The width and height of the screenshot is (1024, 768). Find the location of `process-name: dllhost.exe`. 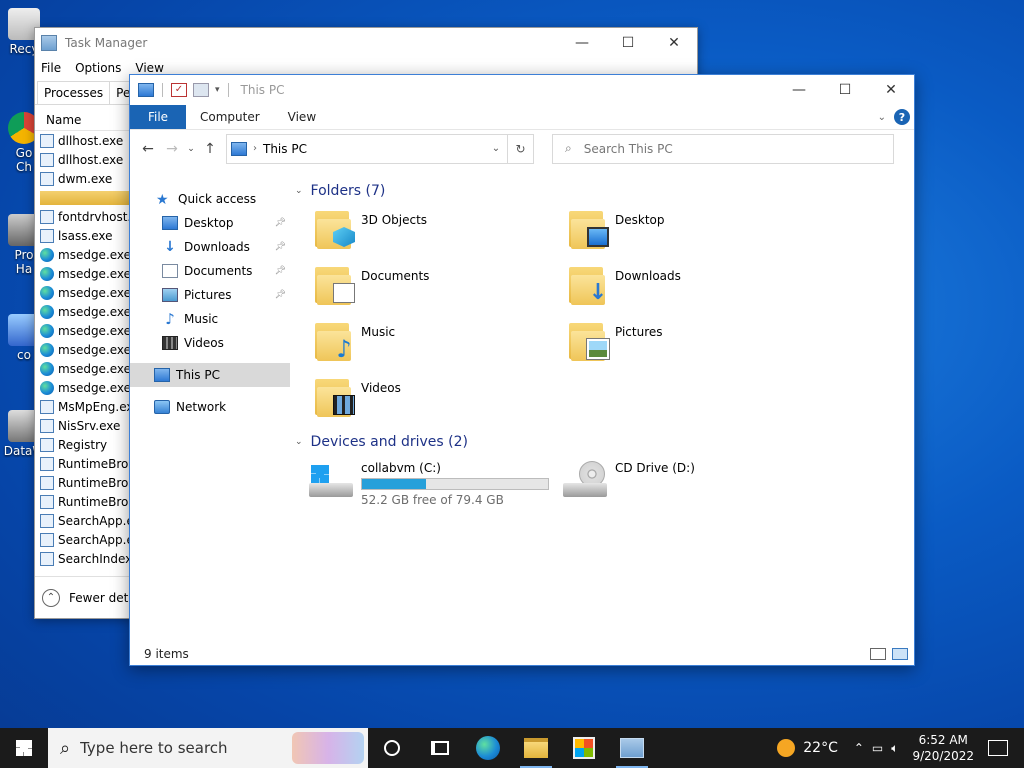

process-name: dllhost.exe is located at coordinates (91, 159).